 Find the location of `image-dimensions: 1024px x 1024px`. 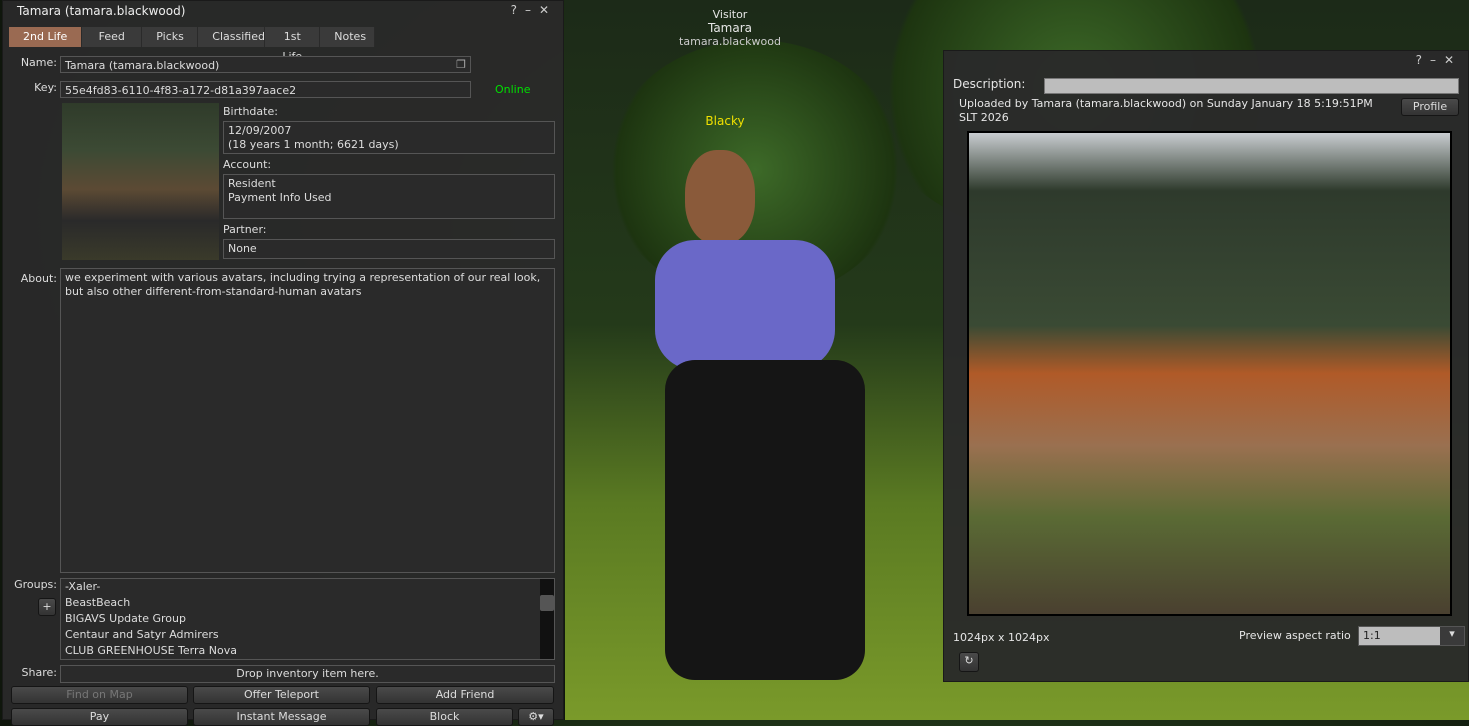

image-dimensions: 1024px x 1024px is located at coordinates (1001, 637).